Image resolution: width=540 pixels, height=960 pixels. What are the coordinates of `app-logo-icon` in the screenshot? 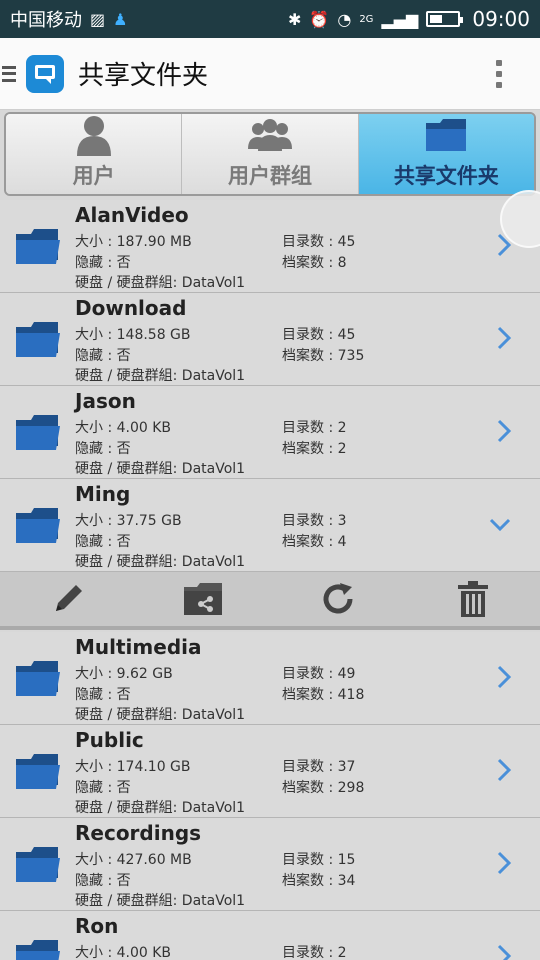 It's located at (45, 73).